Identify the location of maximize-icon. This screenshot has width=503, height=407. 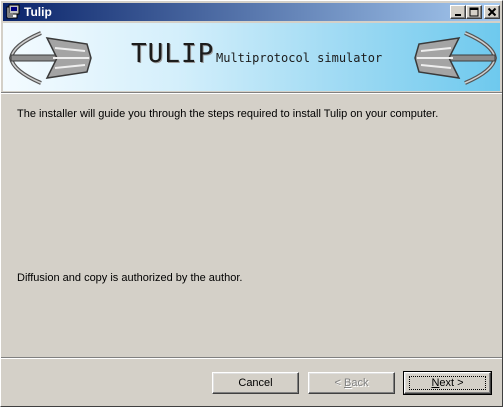
(474, 12).